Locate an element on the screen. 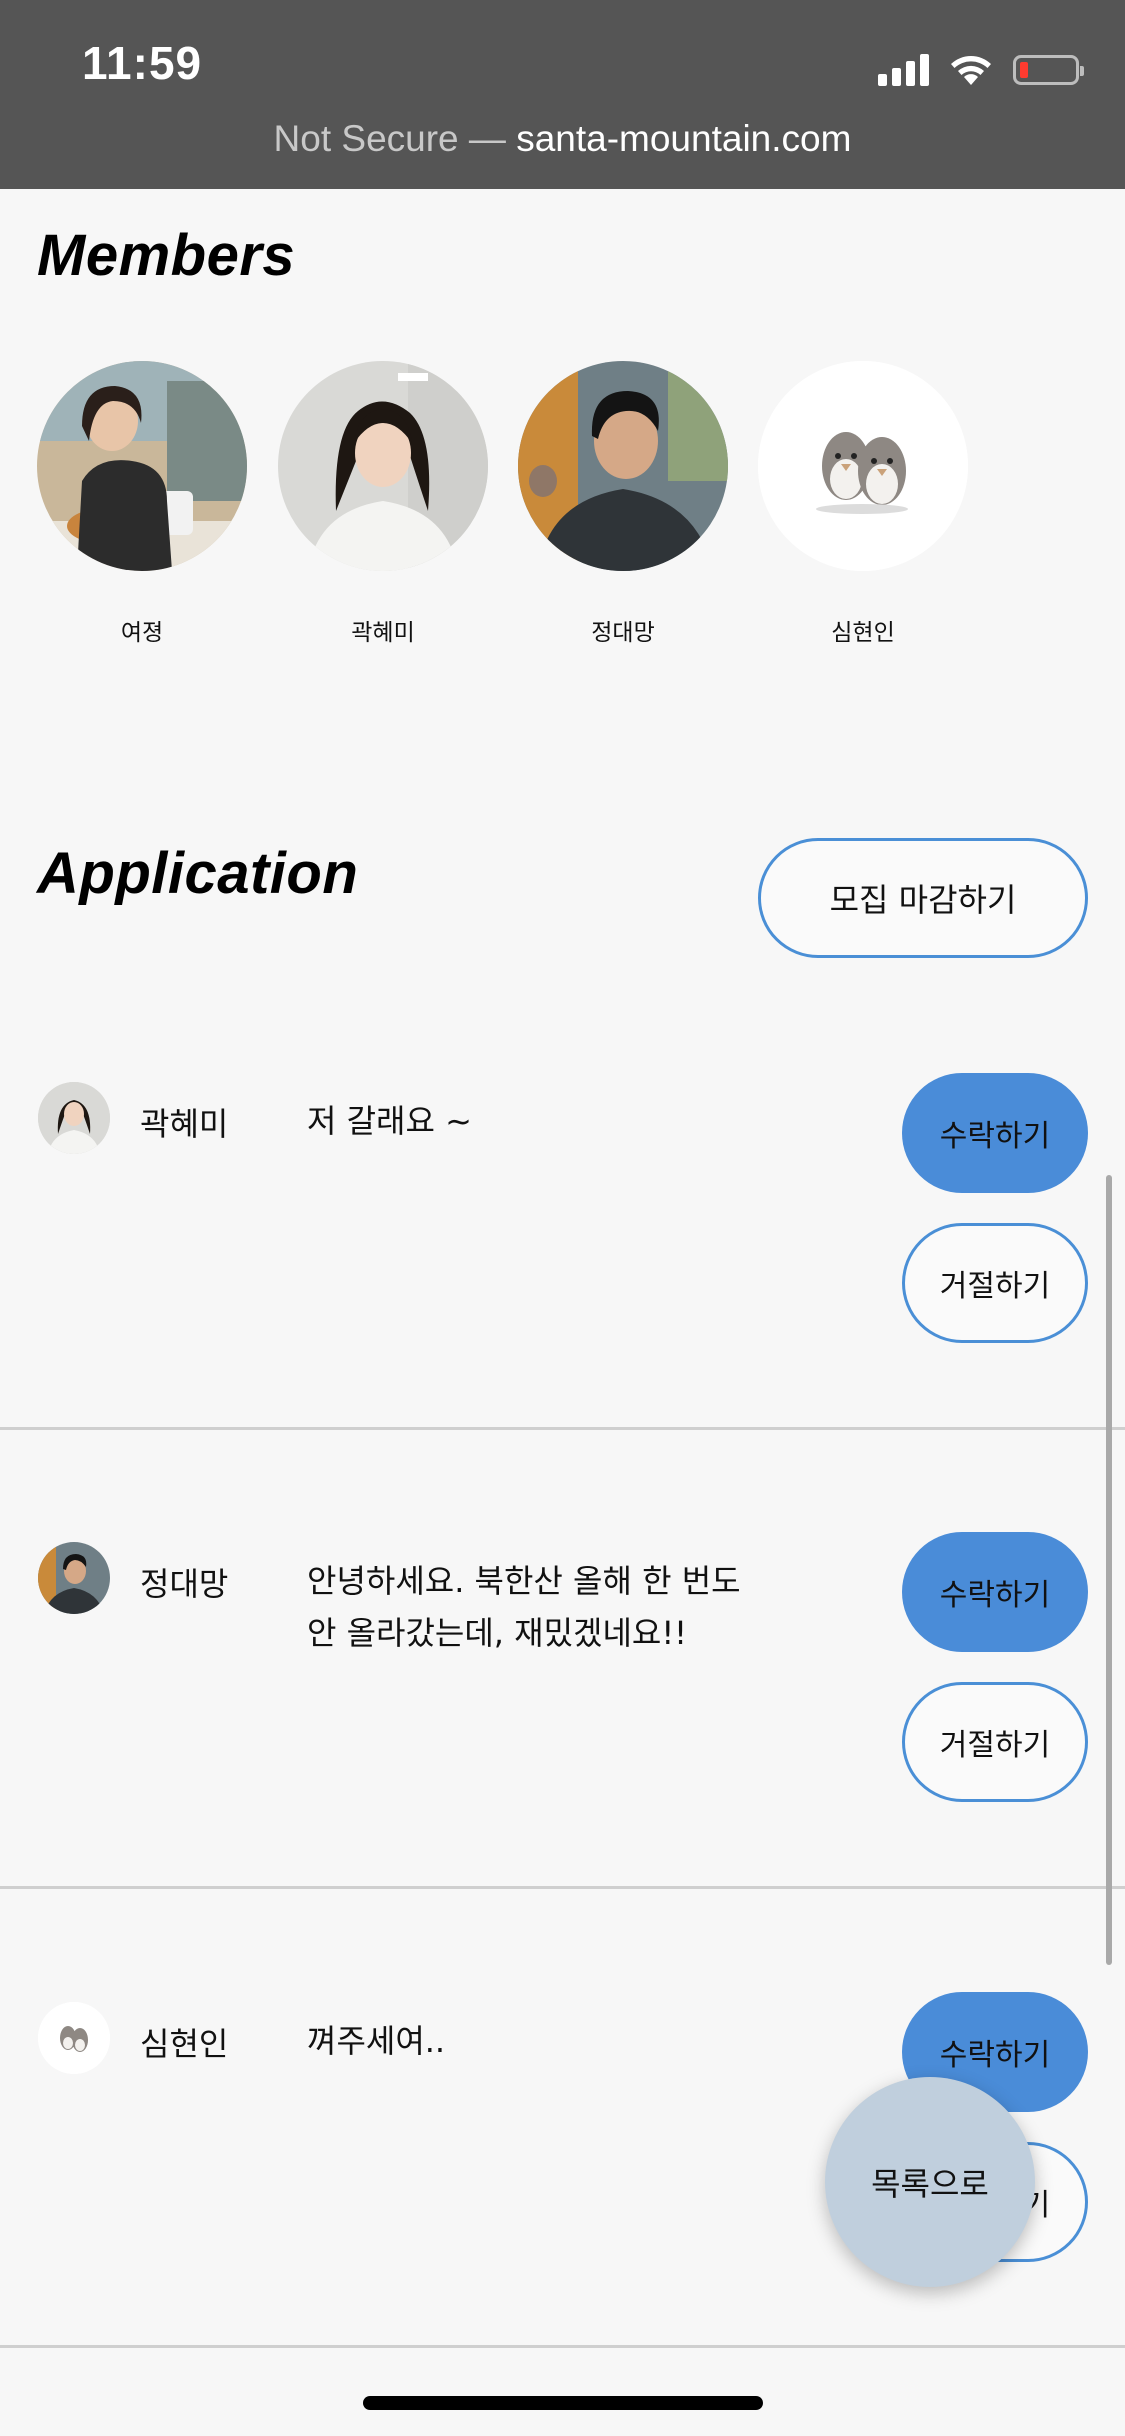 This screenshot has height=2436, width=1125. cellular-signal-icon is located at coordinates (903, 70).